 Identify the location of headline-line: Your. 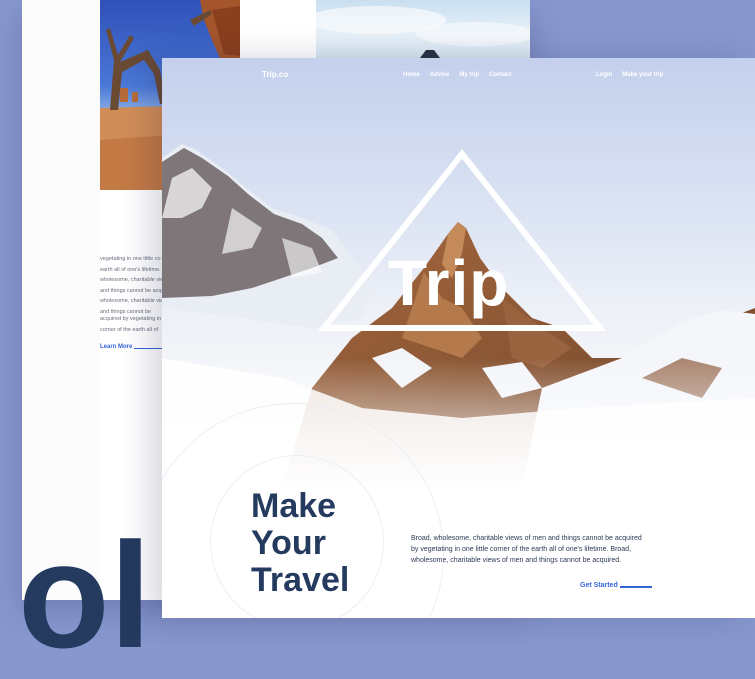
(288, 543).